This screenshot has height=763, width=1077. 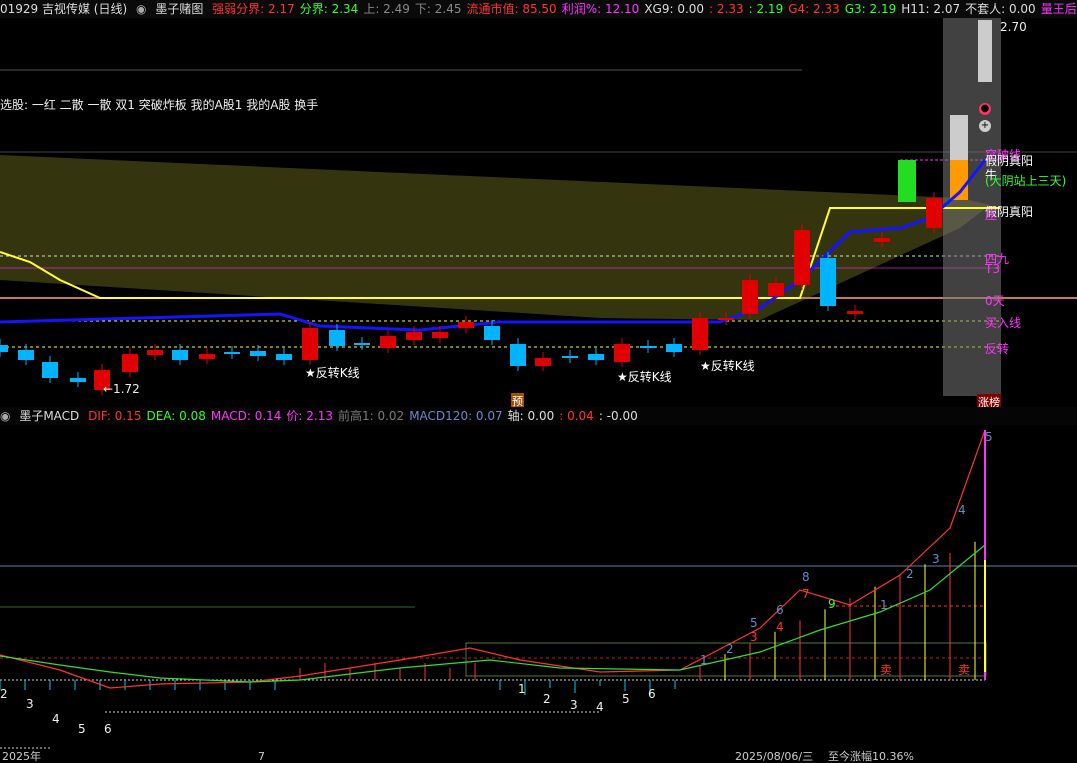 I want to click on month-label: 7, so click(x=261, y=756).